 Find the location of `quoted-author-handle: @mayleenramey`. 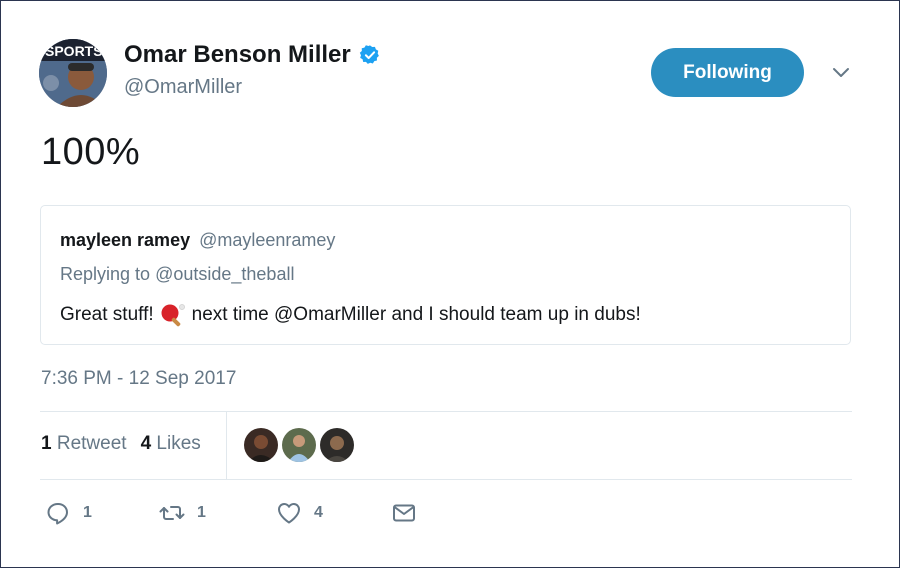

quoted-author-handle: @mayleenramey is located at coordinates (267, 240).